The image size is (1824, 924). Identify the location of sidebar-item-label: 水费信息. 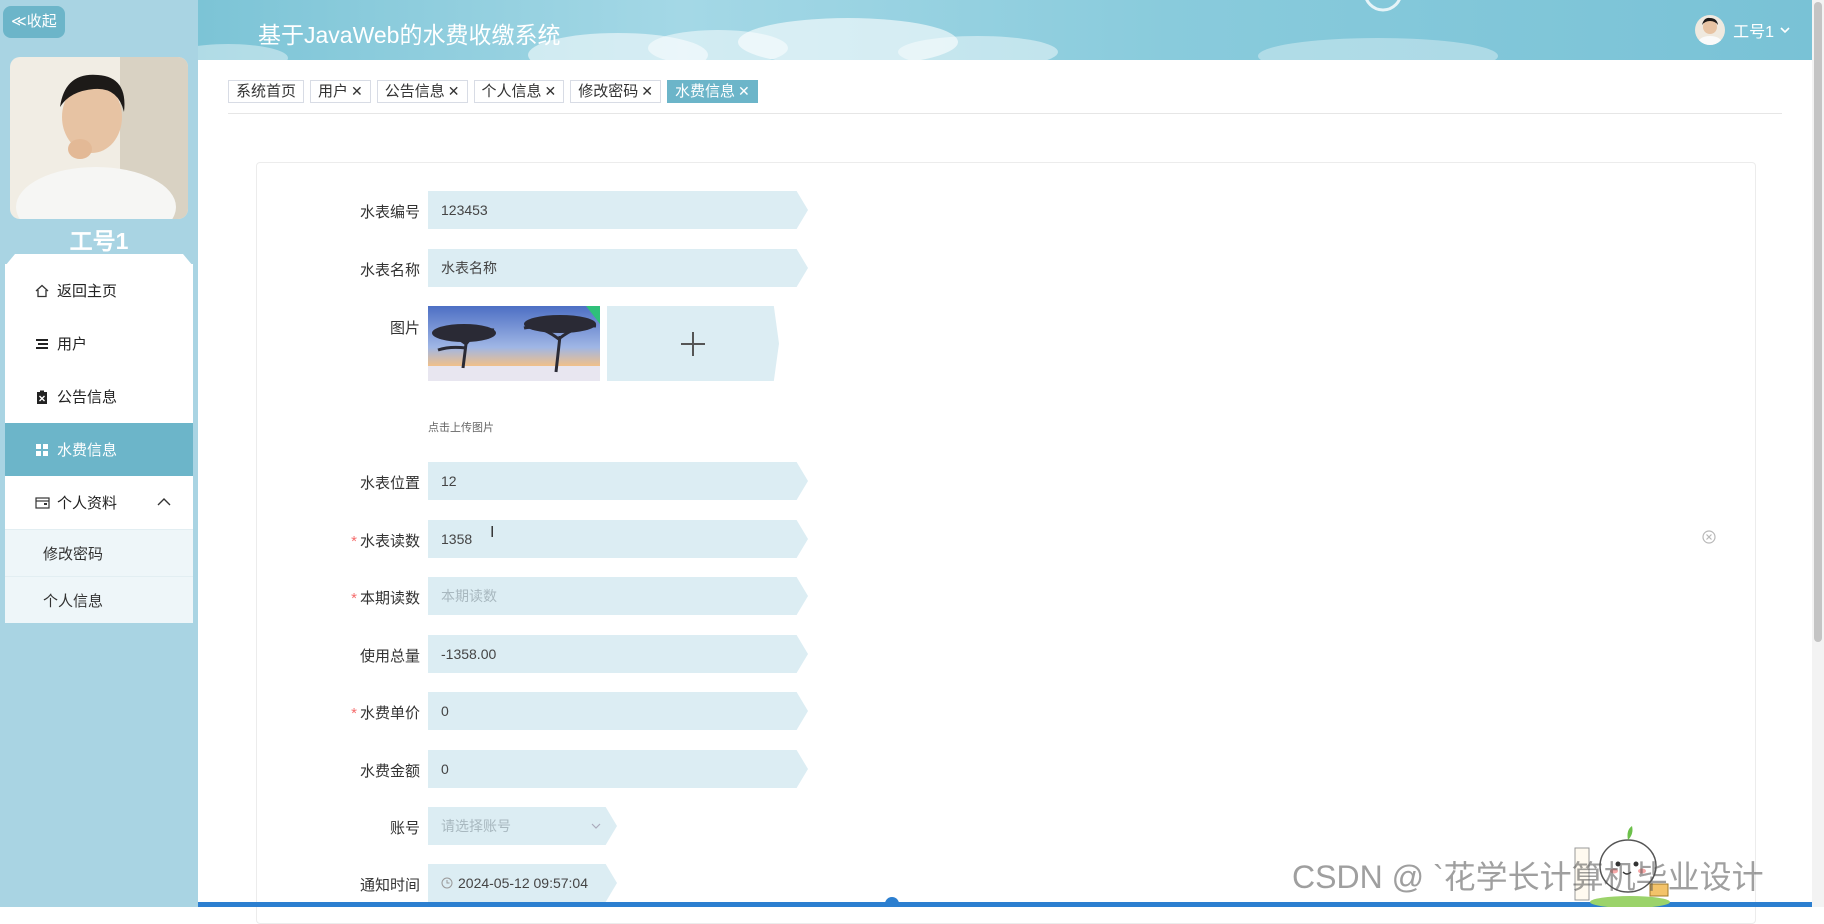
(87, 450).